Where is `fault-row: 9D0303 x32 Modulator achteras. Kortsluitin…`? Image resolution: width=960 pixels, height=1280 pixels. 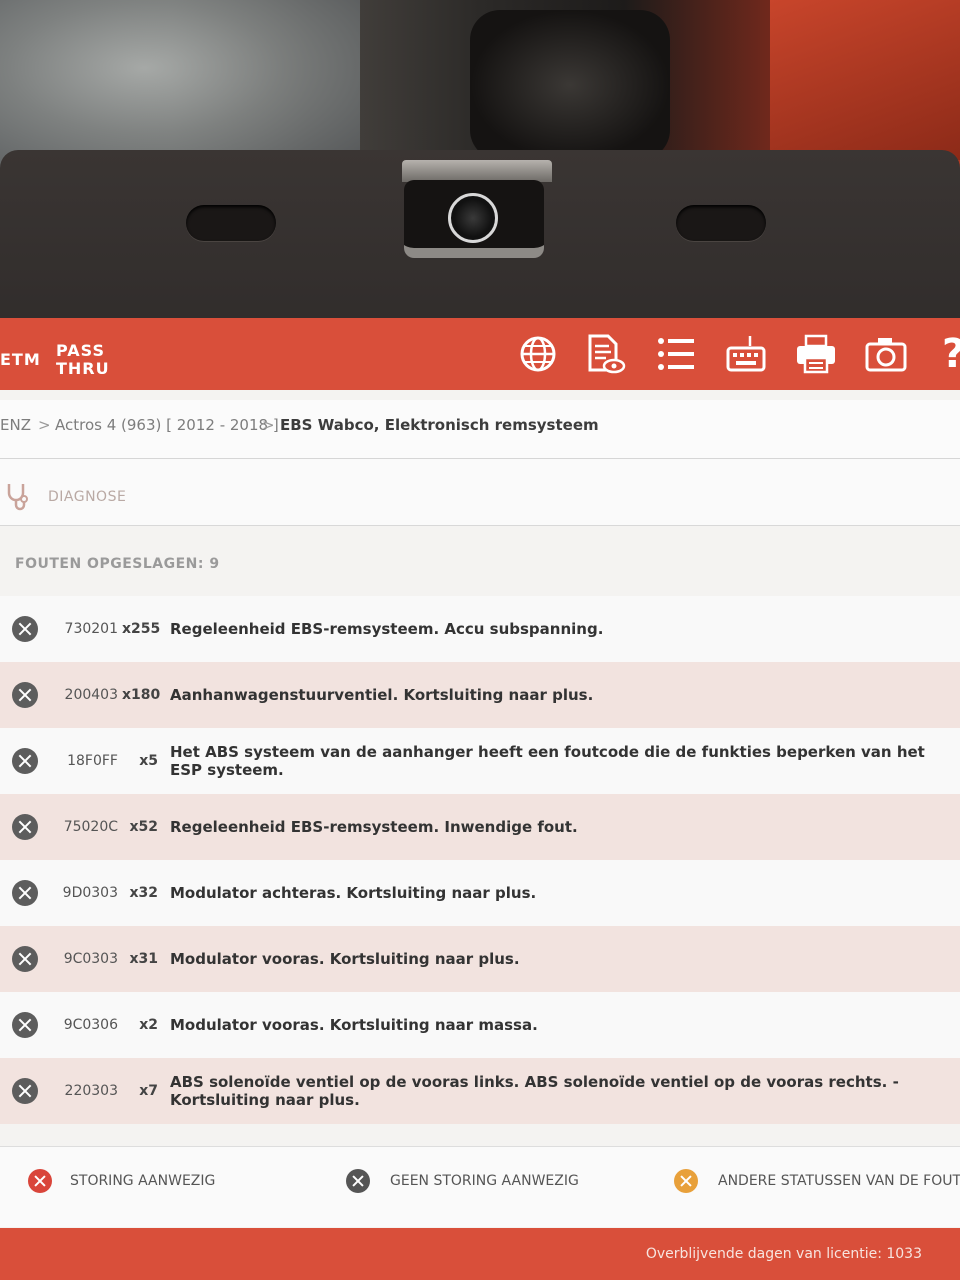
fault-row: 9D0303 x32 Modulator achteras. Kortsluitin… is located at coordinates (480, 893).